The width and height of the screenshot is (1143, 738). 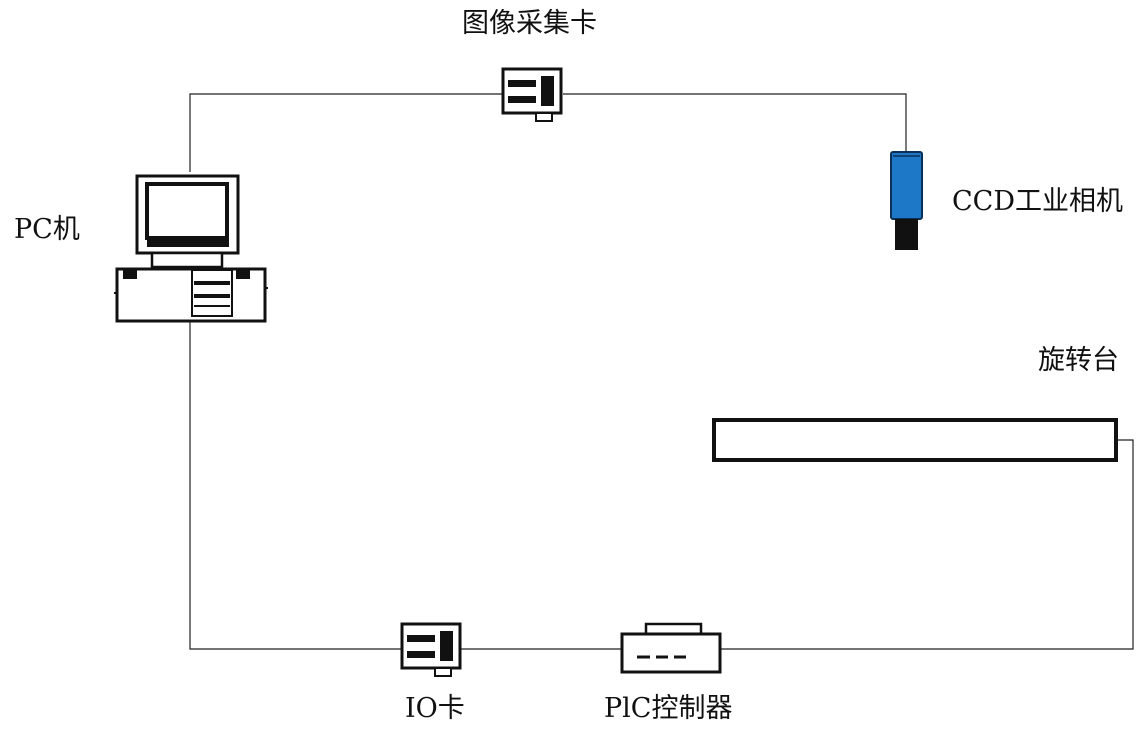 I want to click on industrial-camera-icon, so click(x=906, y=200).